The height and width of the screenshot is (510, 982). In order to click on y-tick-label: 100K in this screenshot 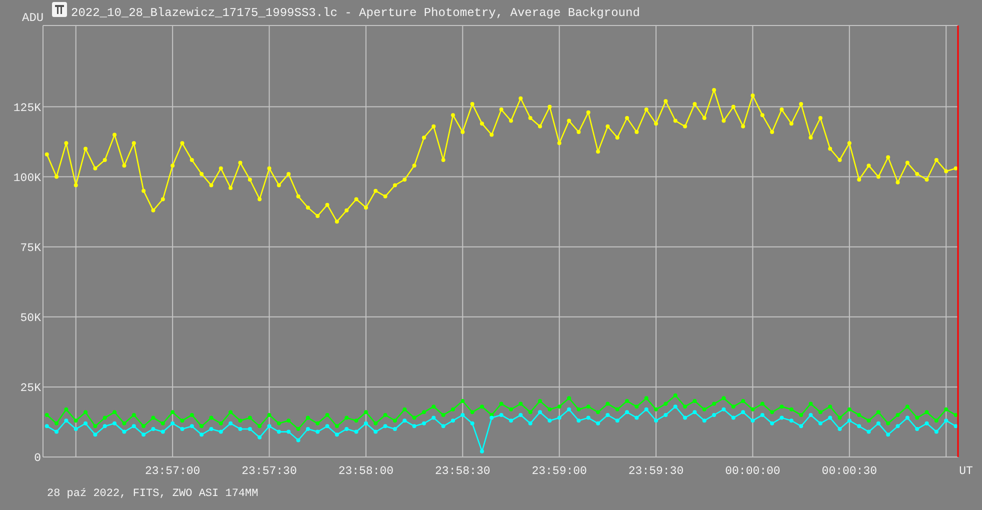, I will do `click(27, 178)`.